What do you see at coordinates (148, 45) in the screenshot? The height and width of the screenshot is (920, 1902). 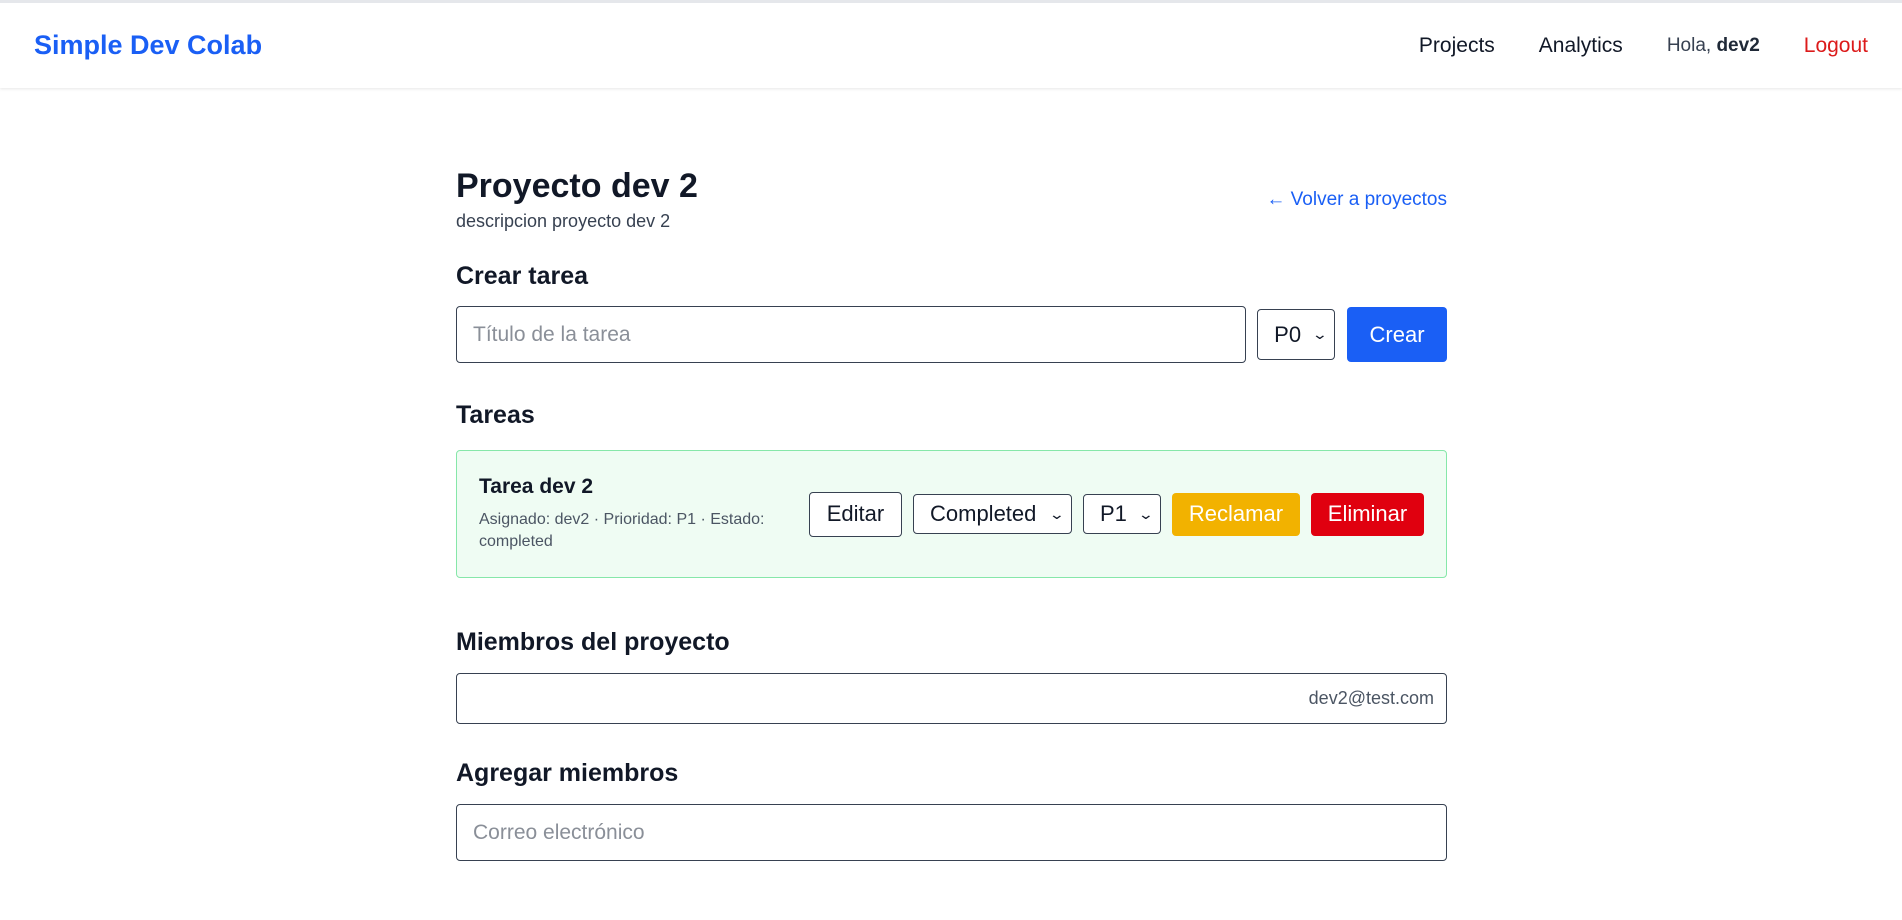 I see `brand-logo: Simple Dev Colab` at bounding box center [148, 45].